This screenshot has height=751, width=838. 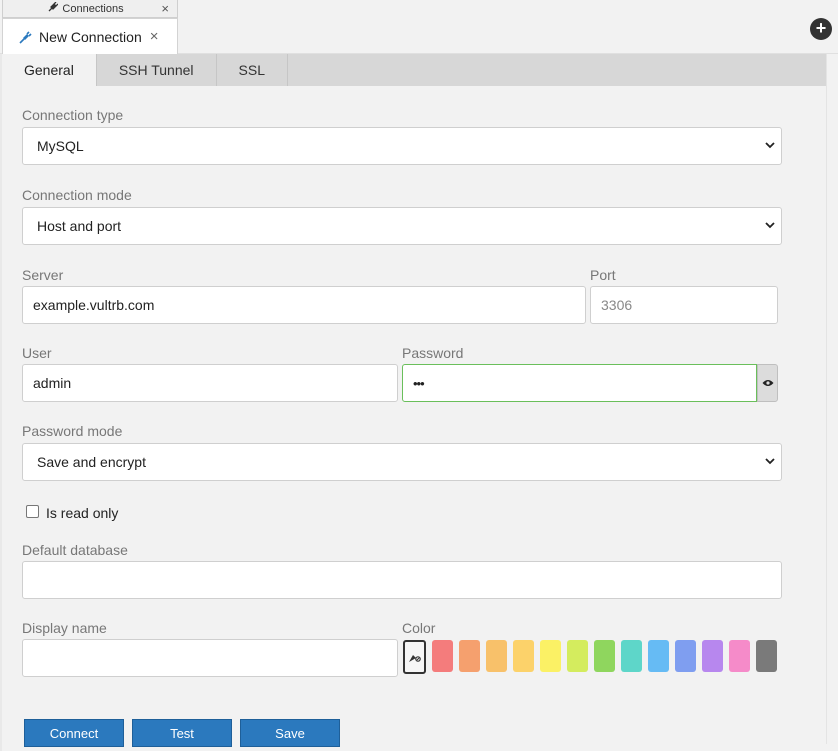 What do you see at coordinates (210, 658) in the screenshot?
I see `display-name-input` at bounding box center [210, 658].